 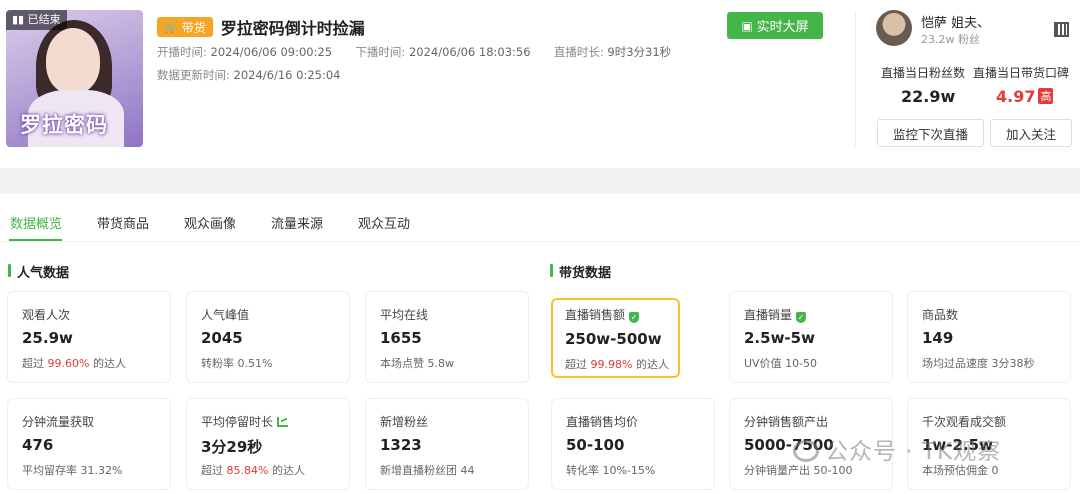 What do you see at coordinates (123, 222) in the screenshot?
I see `tab-products: 带货商品` at bounding box center [123, 222].